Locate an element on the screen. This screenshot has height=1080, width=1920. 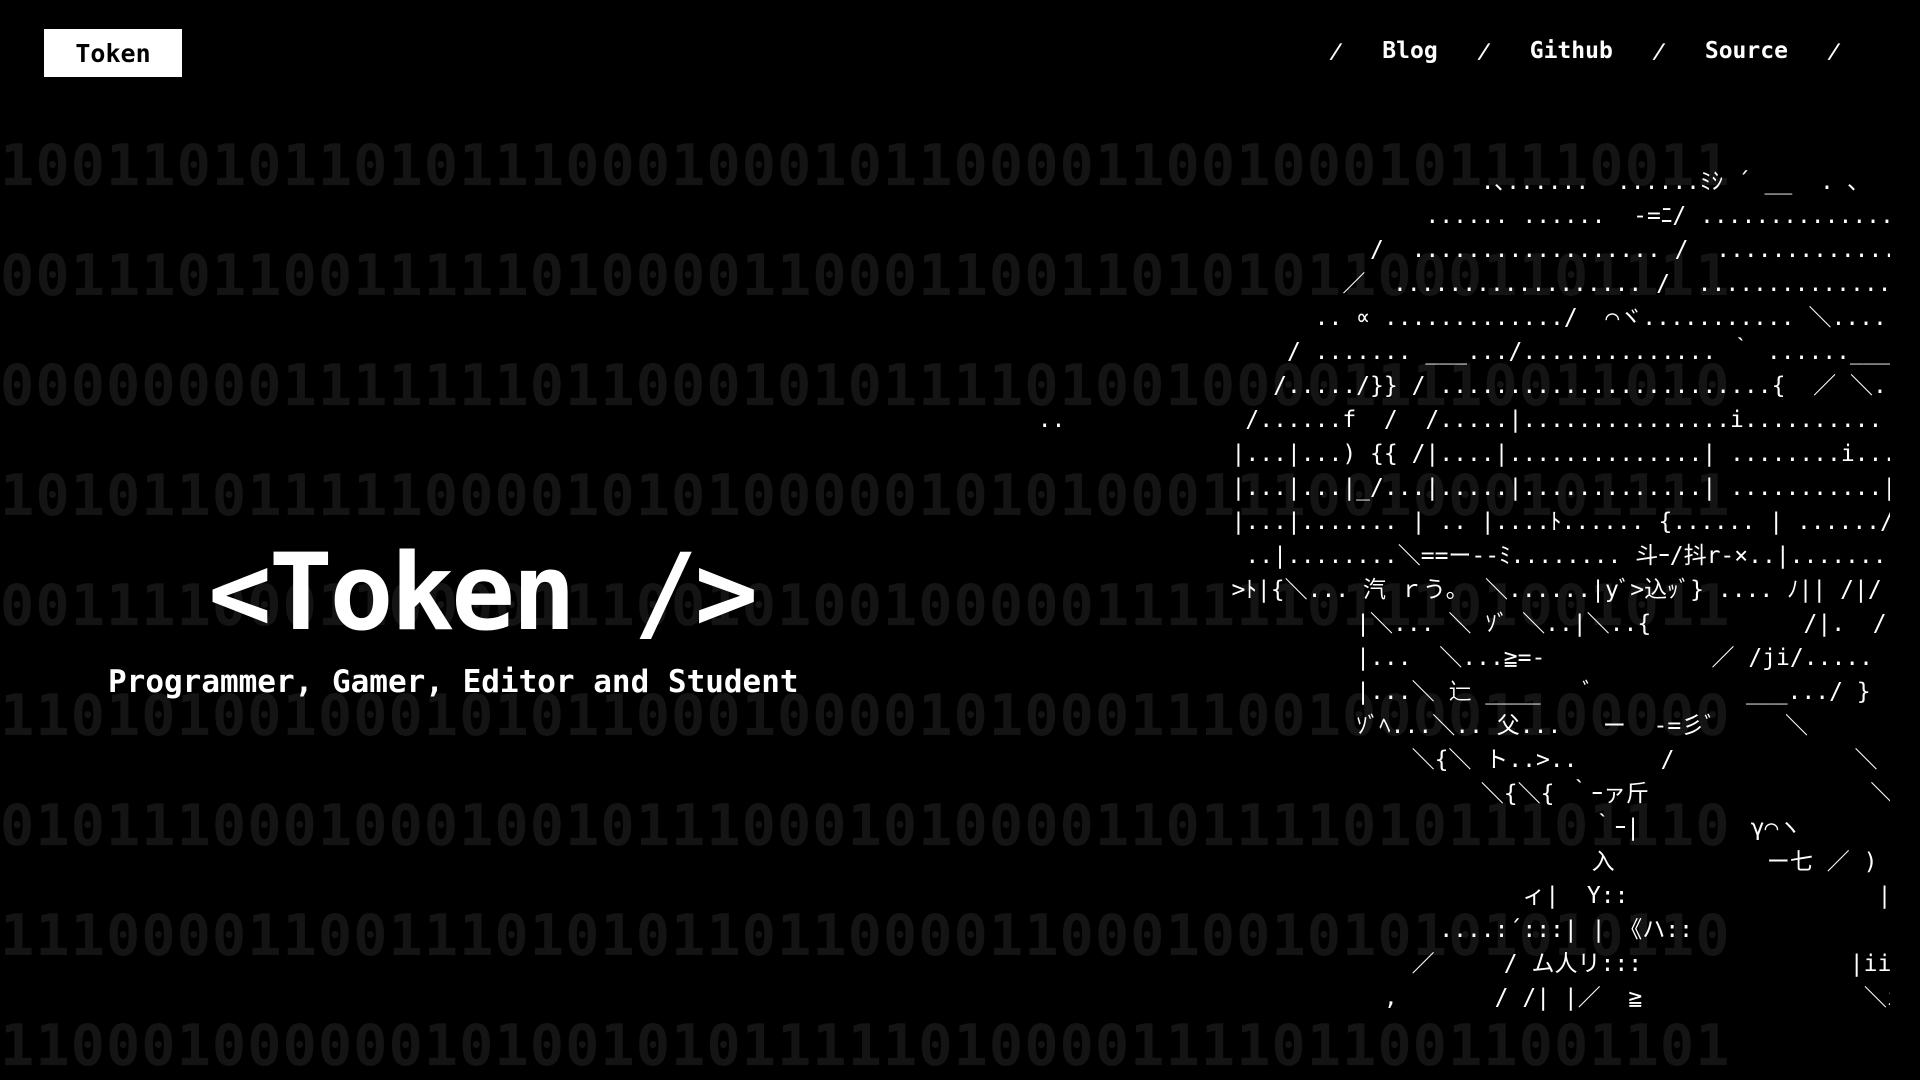
logo-button: Token is located at coordinates (113, 53).